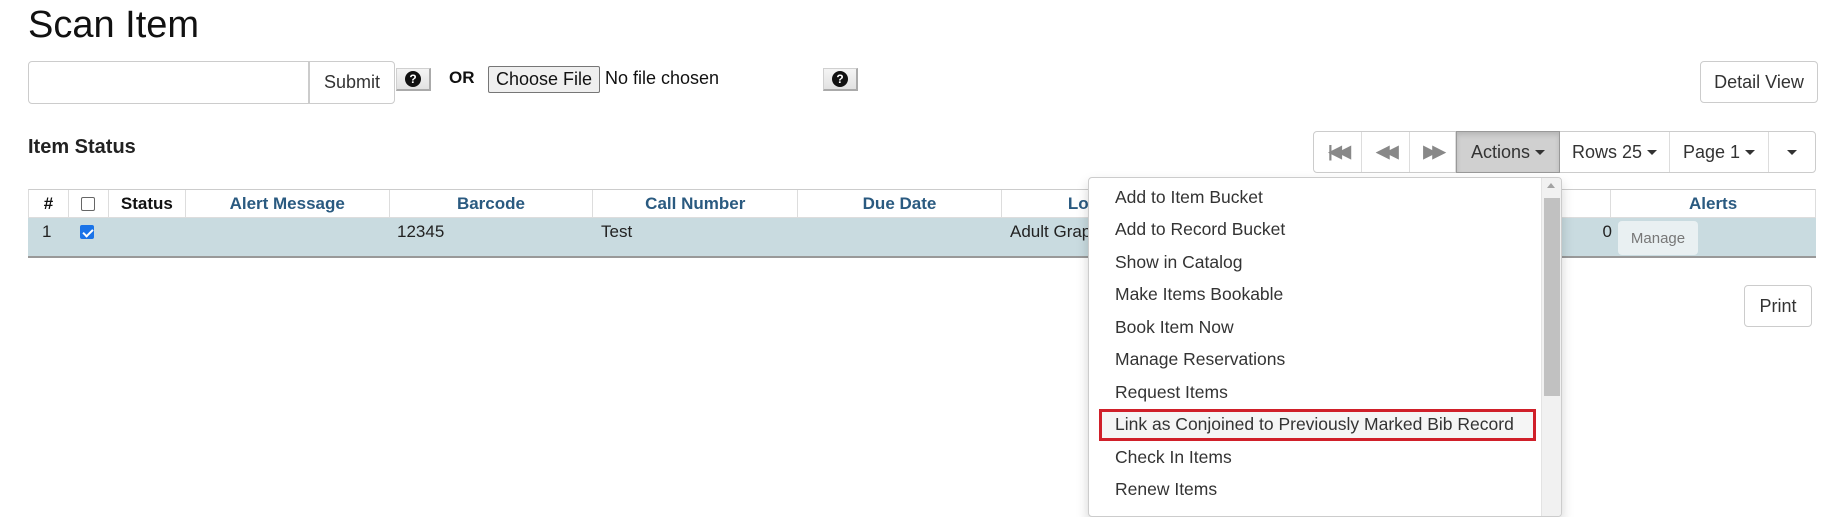 This screenshot has width=1840, height=517. Describe the element at coordinates (352, 82) in the screenshot. I see `submit-button: Submit` at that location.